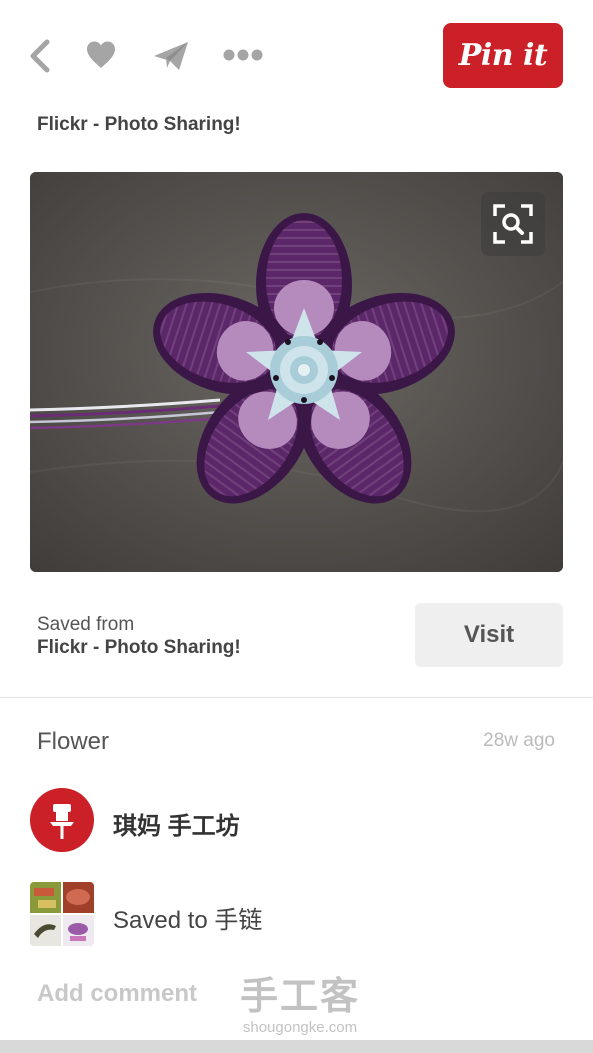 The height and width of the screenshot is (1053, 593). What do you see at coordinates (300, 1027) in the screenshot?
I see `watermark-url: shougongke.com` at bounding box center [300, 1027].